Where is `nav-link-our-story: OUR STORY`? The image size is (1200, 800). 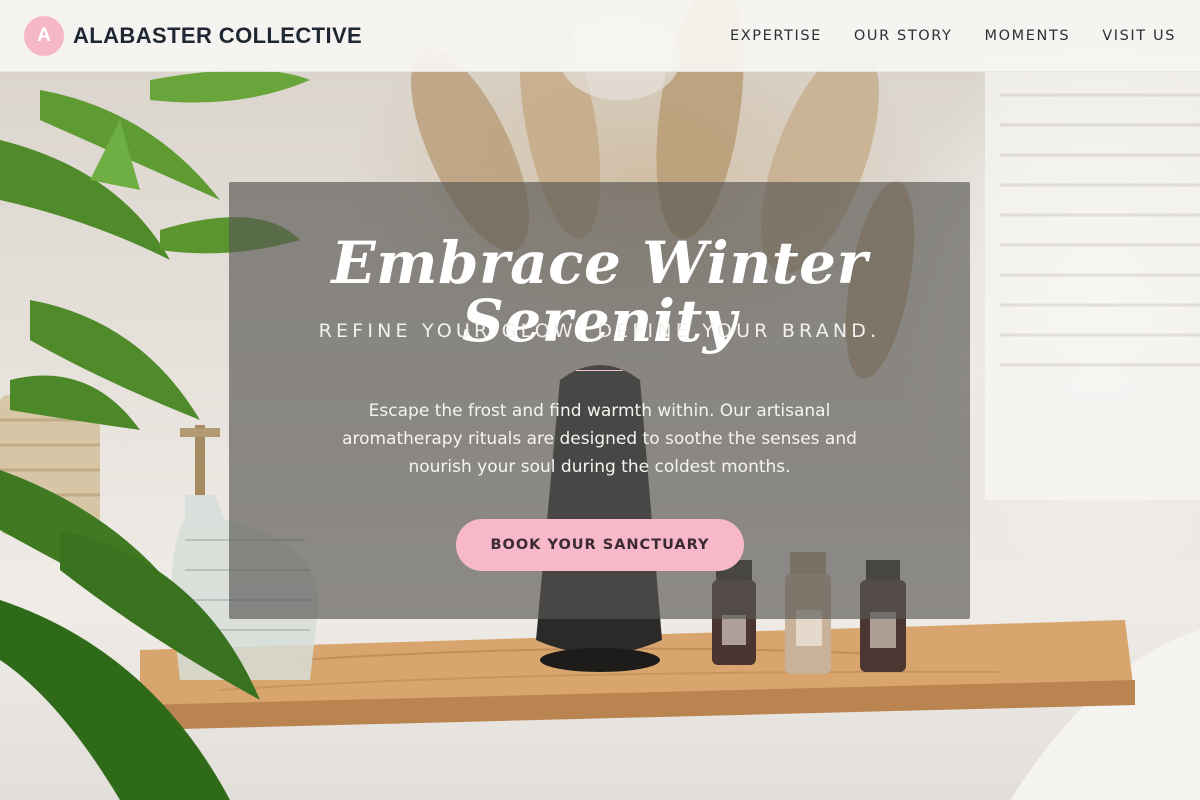
nav-link-our-story: OUR STORY is located at coordinates (903, 36).